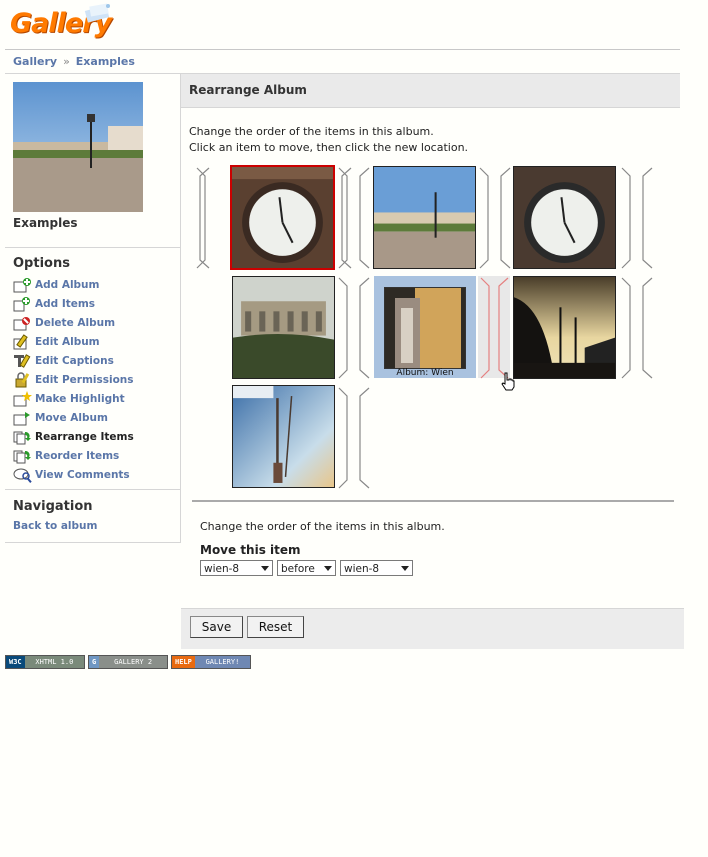  Describe the element at coordinates (67, 341) in the screenshot. I see `option-label: Edit Album` at that location.